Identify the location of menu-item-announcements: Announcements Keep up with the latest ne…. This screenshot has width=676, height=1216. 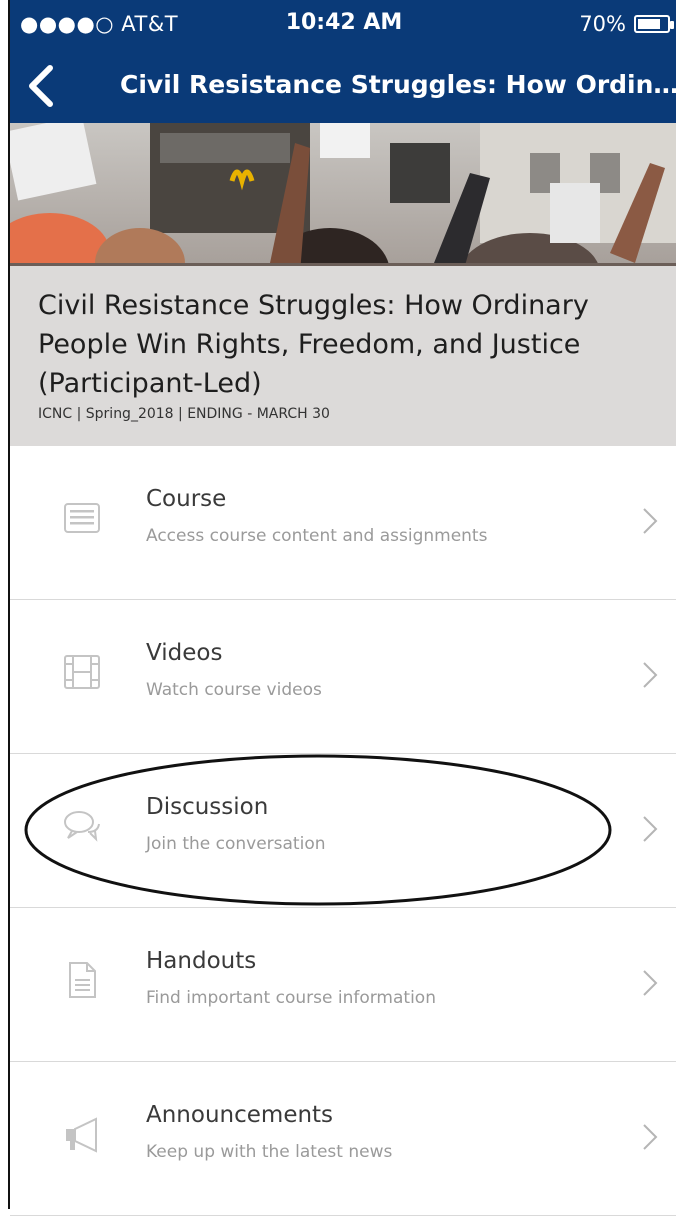
(343, 1139).